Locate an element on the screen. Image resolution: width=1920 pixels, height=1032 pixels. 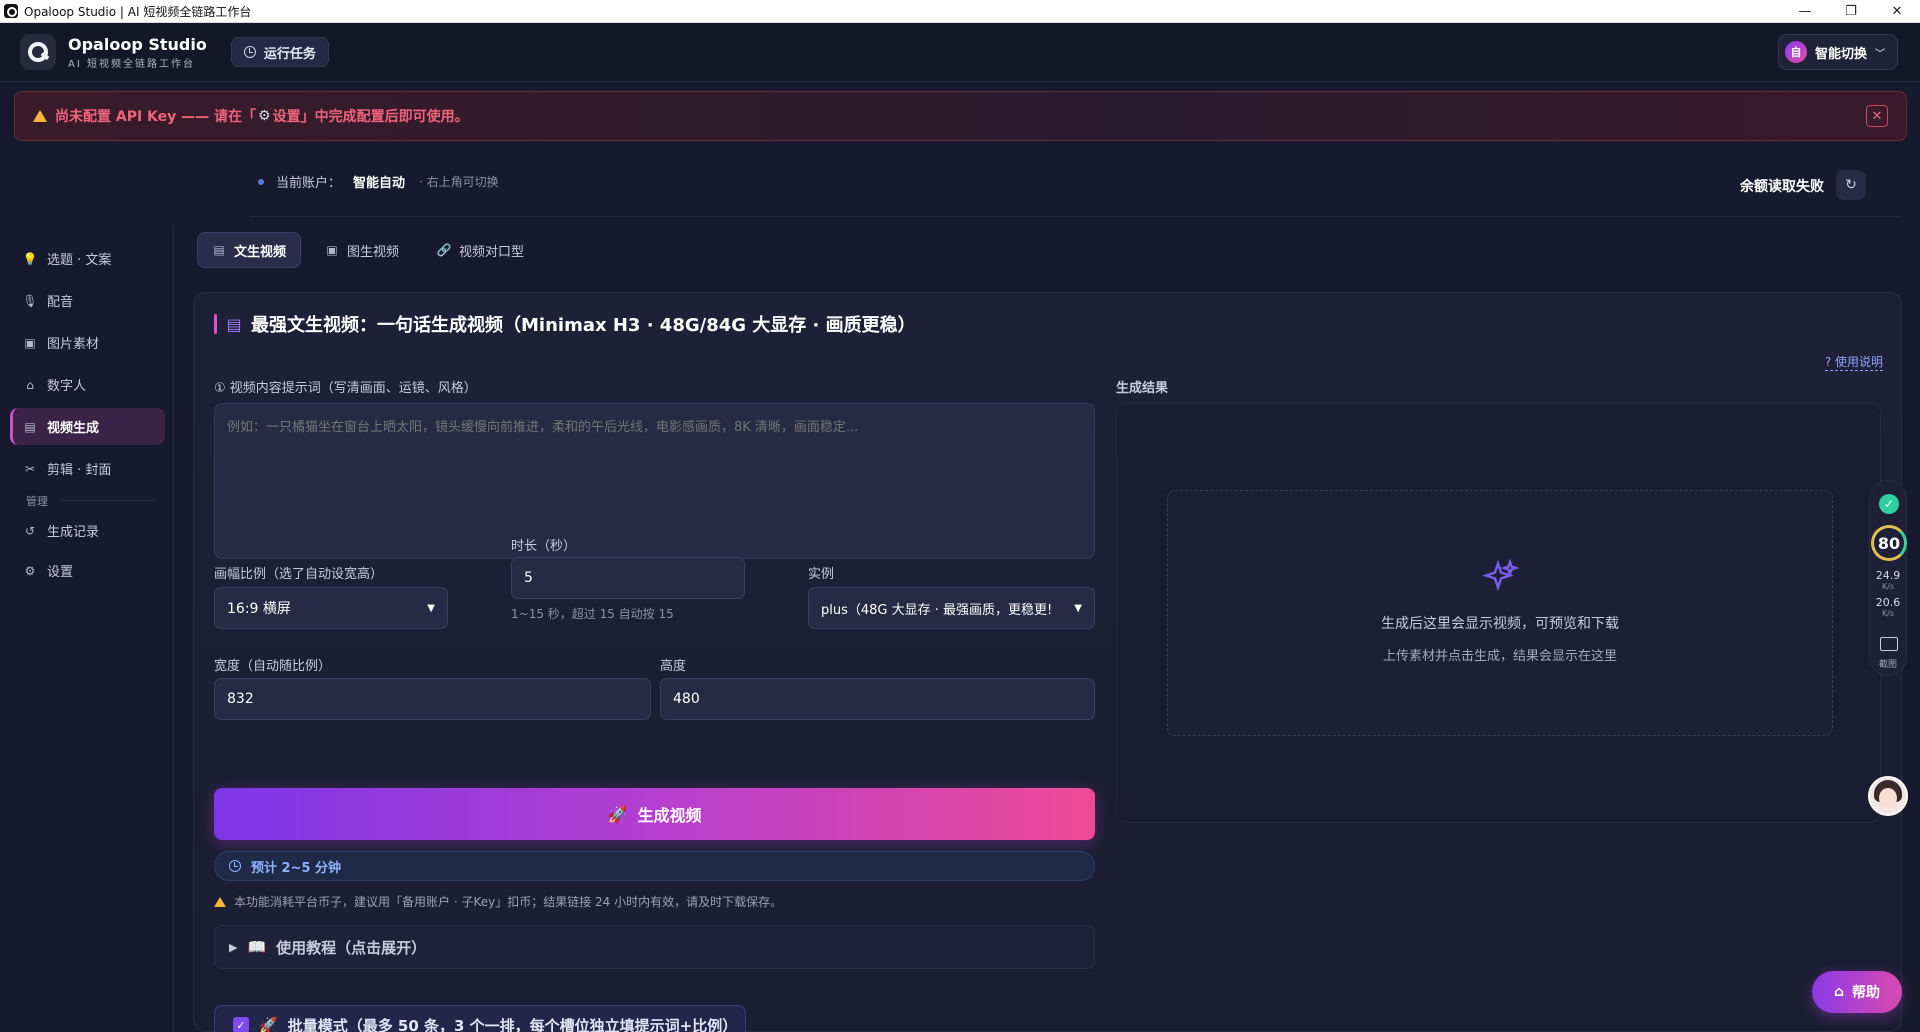
sidebar-item-history: ↺ 生成记录 is located at coordinates (87, 530).